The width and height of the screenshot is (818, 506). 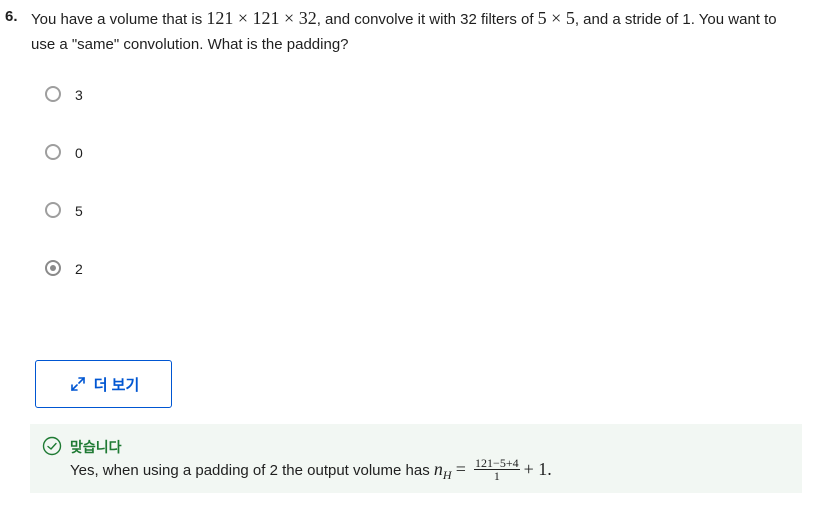 I want to click on answer-option-label: 5, so click(x=79, y=211).